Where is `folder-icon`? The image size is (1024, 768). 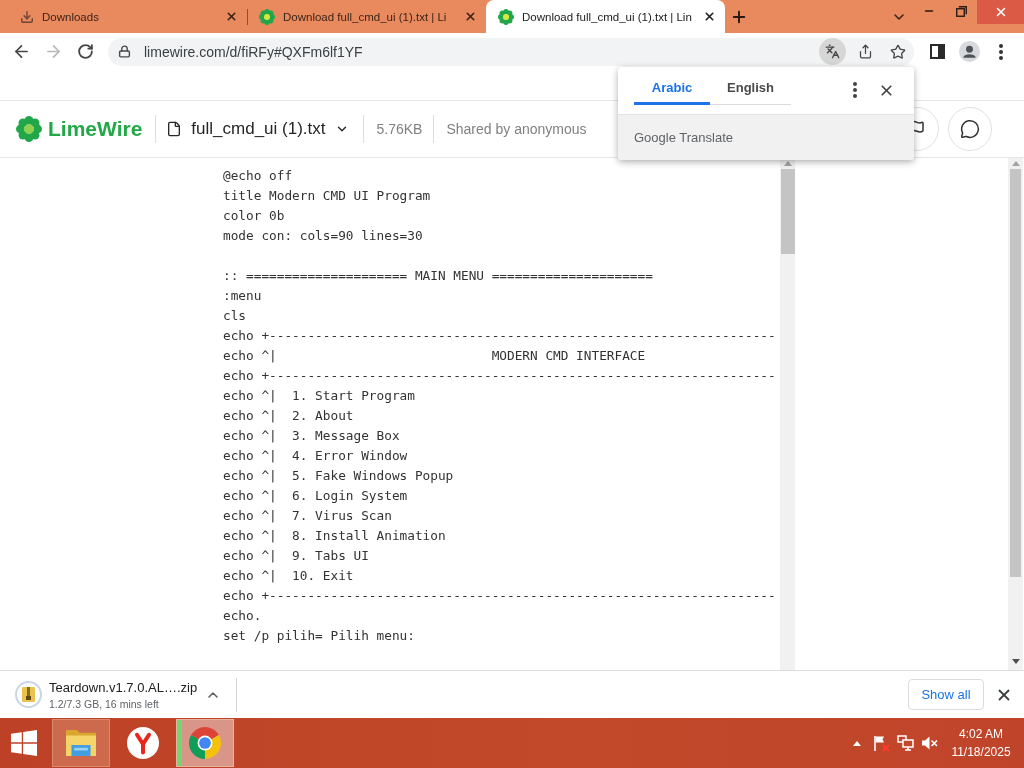 folder-icon is located at coordinates (81, 743).